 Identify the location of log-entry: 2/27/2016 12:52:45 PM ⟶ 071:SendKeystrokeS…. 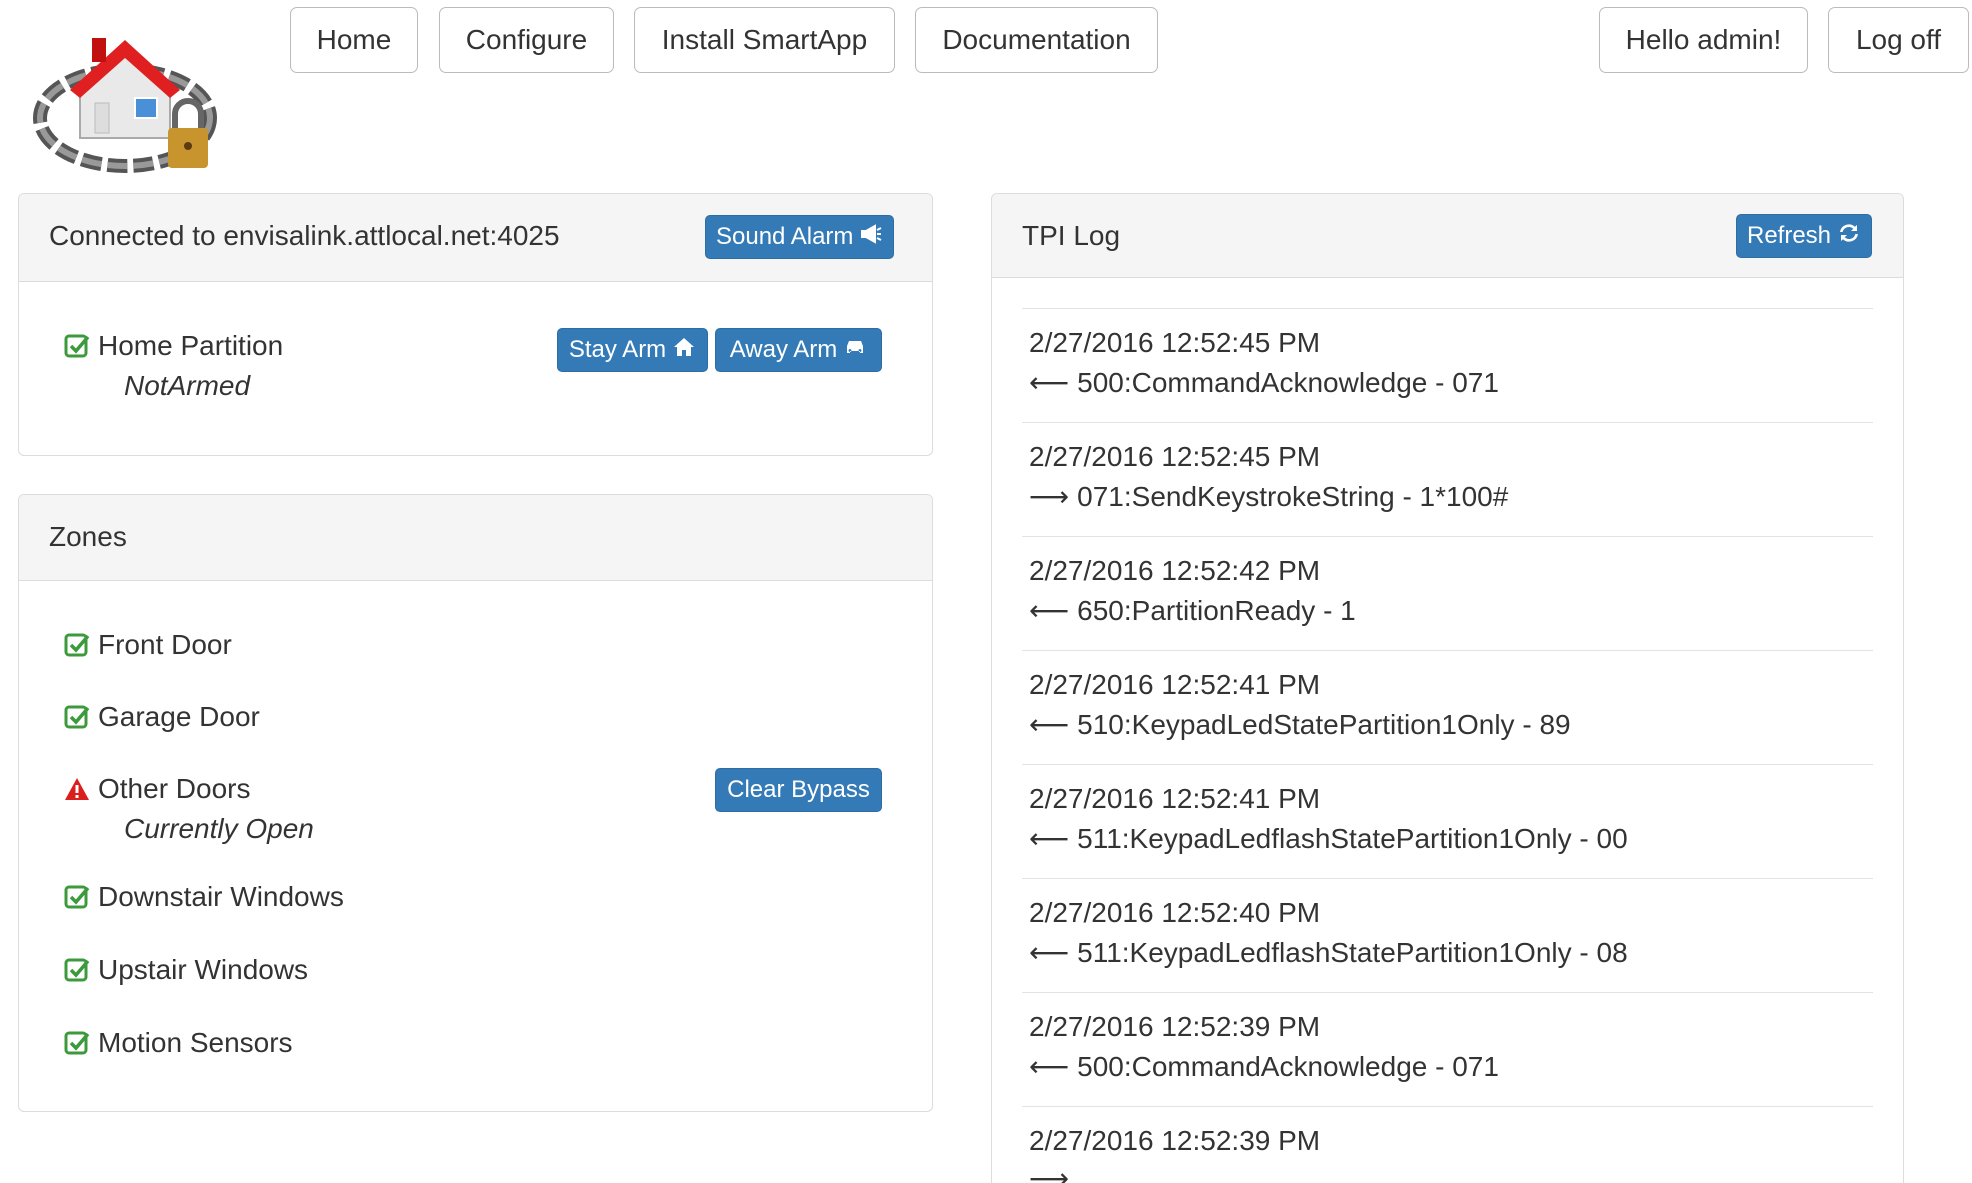
(1447, 479).